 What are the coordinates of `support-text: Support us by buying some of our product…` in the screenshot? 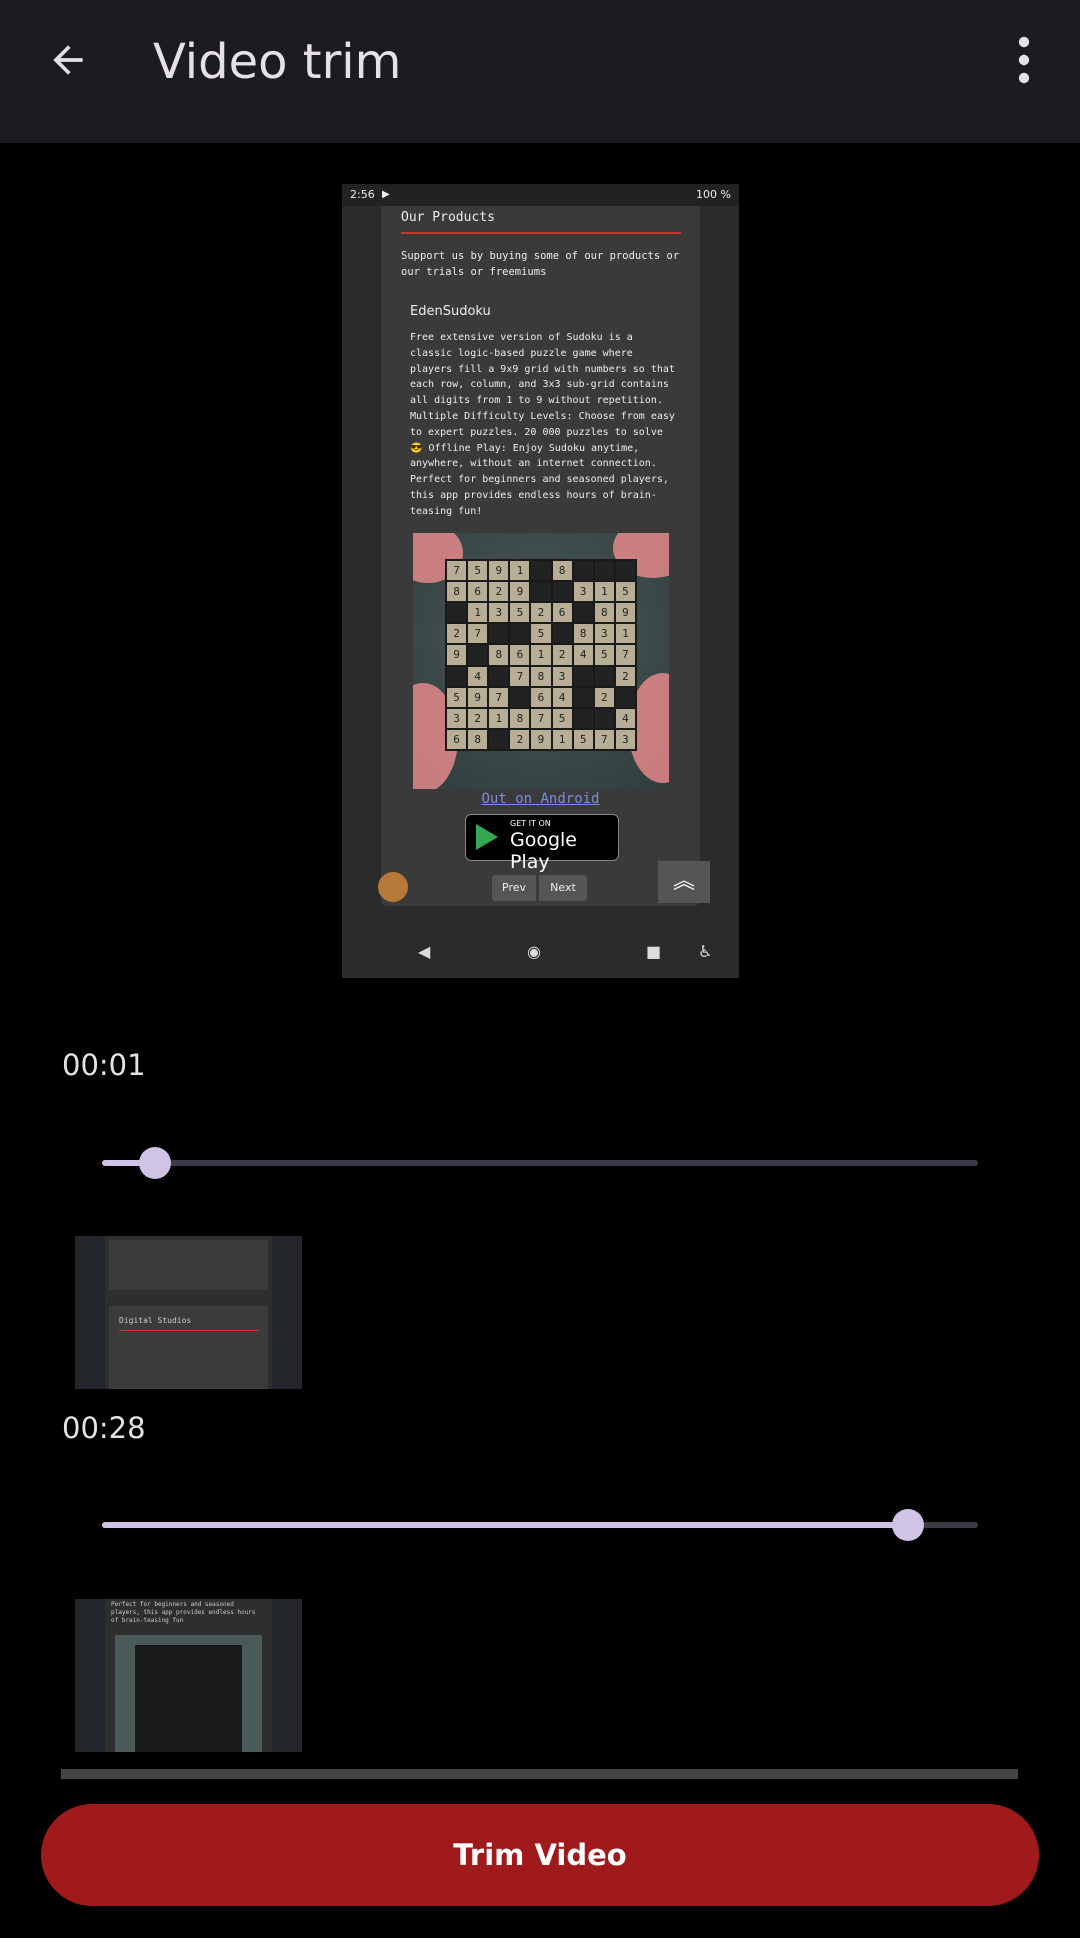 It's located at (540, 264).